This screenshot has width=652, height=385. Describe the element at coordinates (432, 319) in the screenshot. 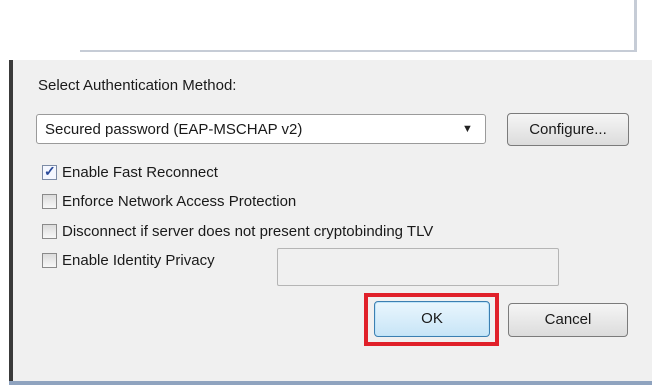

I see `ok-button: OK` at that location.